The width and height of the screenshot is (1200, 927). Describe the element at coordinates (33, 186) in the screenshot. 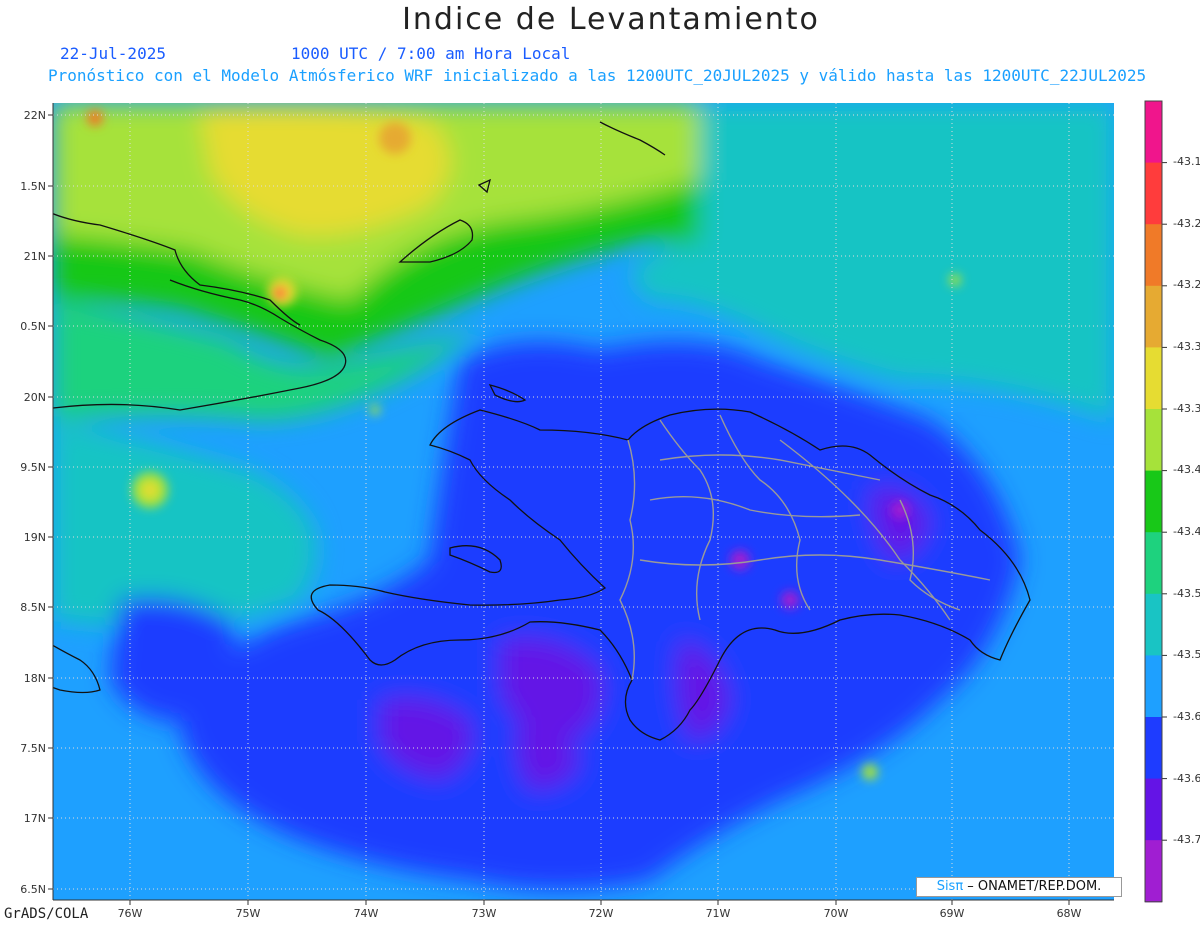

I see `lat-label: 1.5N` at that location.